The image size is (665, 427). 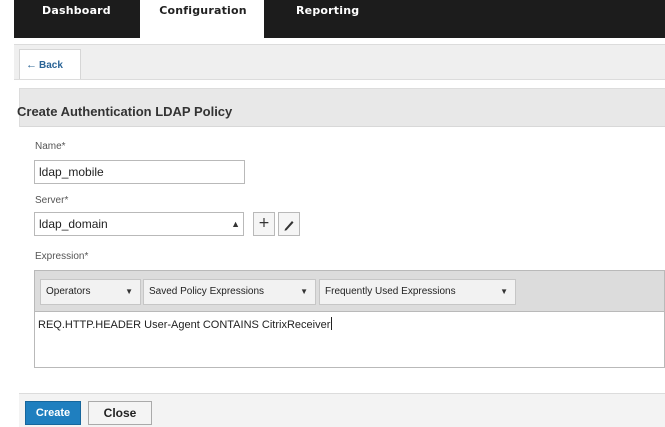 What do you see at coordinates (125, 111) in the screenshot?
I see `page-title: Create Authentication LDAP Policy` at bounding box center [125, 111].